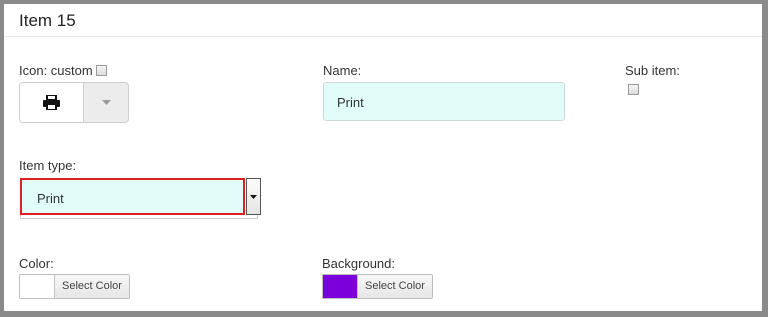 This screenshot has height=317, width=768. What do you see at coordinates (47, 20) in the screenshot?
I see `page-title: Item 15` at bounding box center [47, 20].